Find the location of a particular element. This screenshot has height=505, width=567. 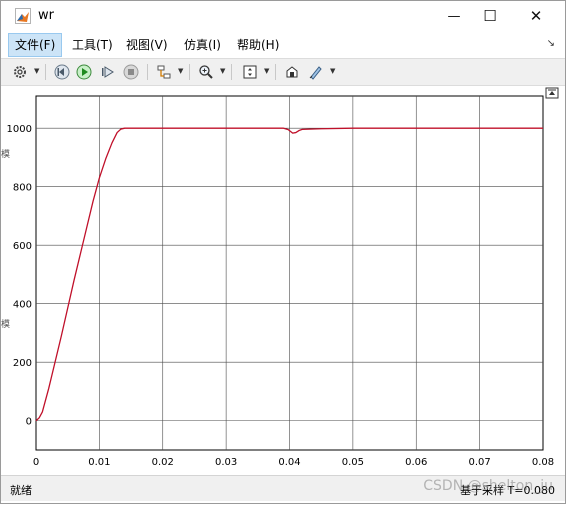

menu-expand-icon: ↘ is located at coordinates (551, 43).